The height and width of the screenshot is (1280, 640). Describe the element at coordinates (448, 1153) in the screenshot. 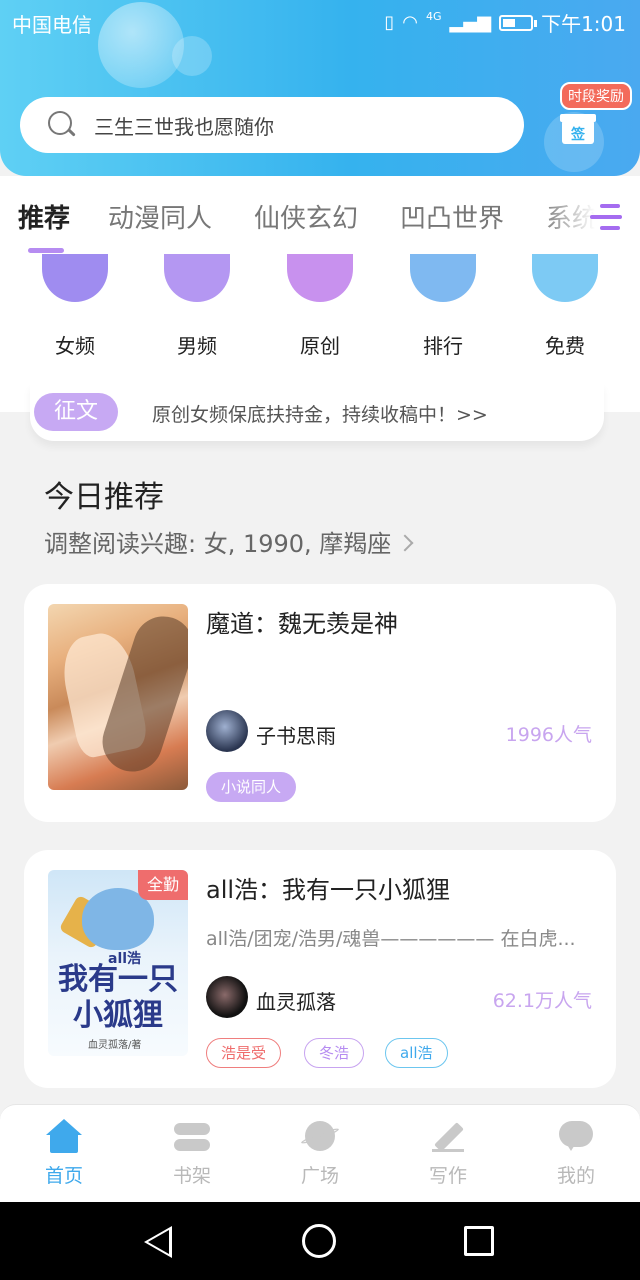

I see `nav-write: 写作` at that location.